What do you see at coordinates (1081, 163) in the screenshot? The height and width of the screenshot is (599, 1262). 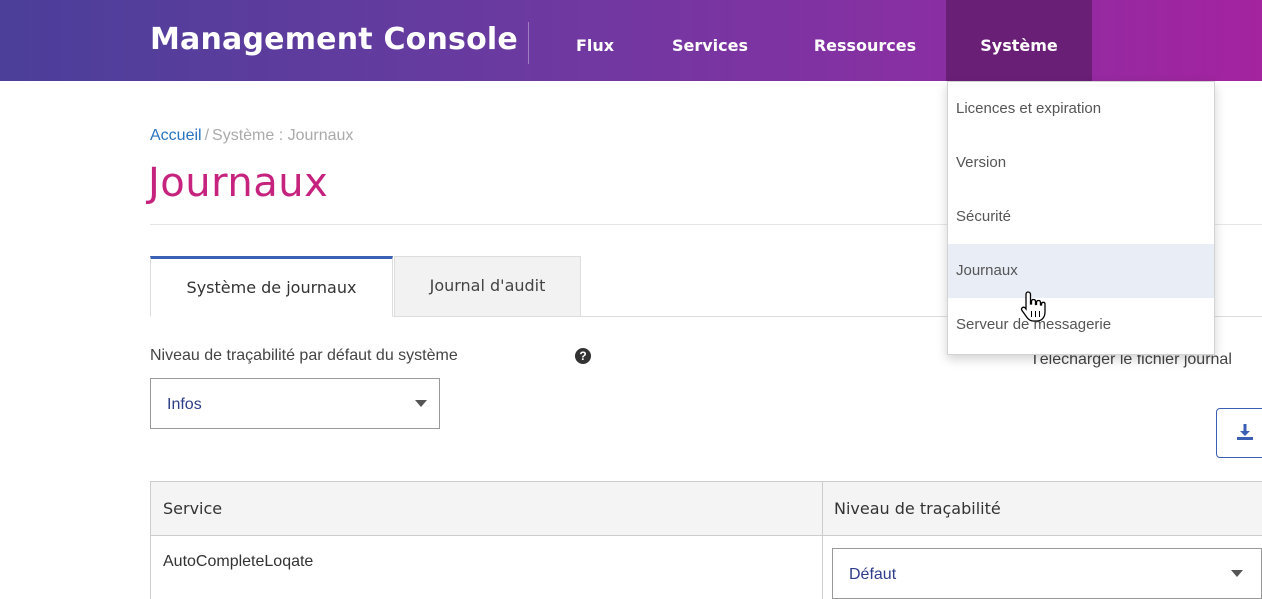 I see `menu-item-version: Version` at bounding box center [1081, 163].